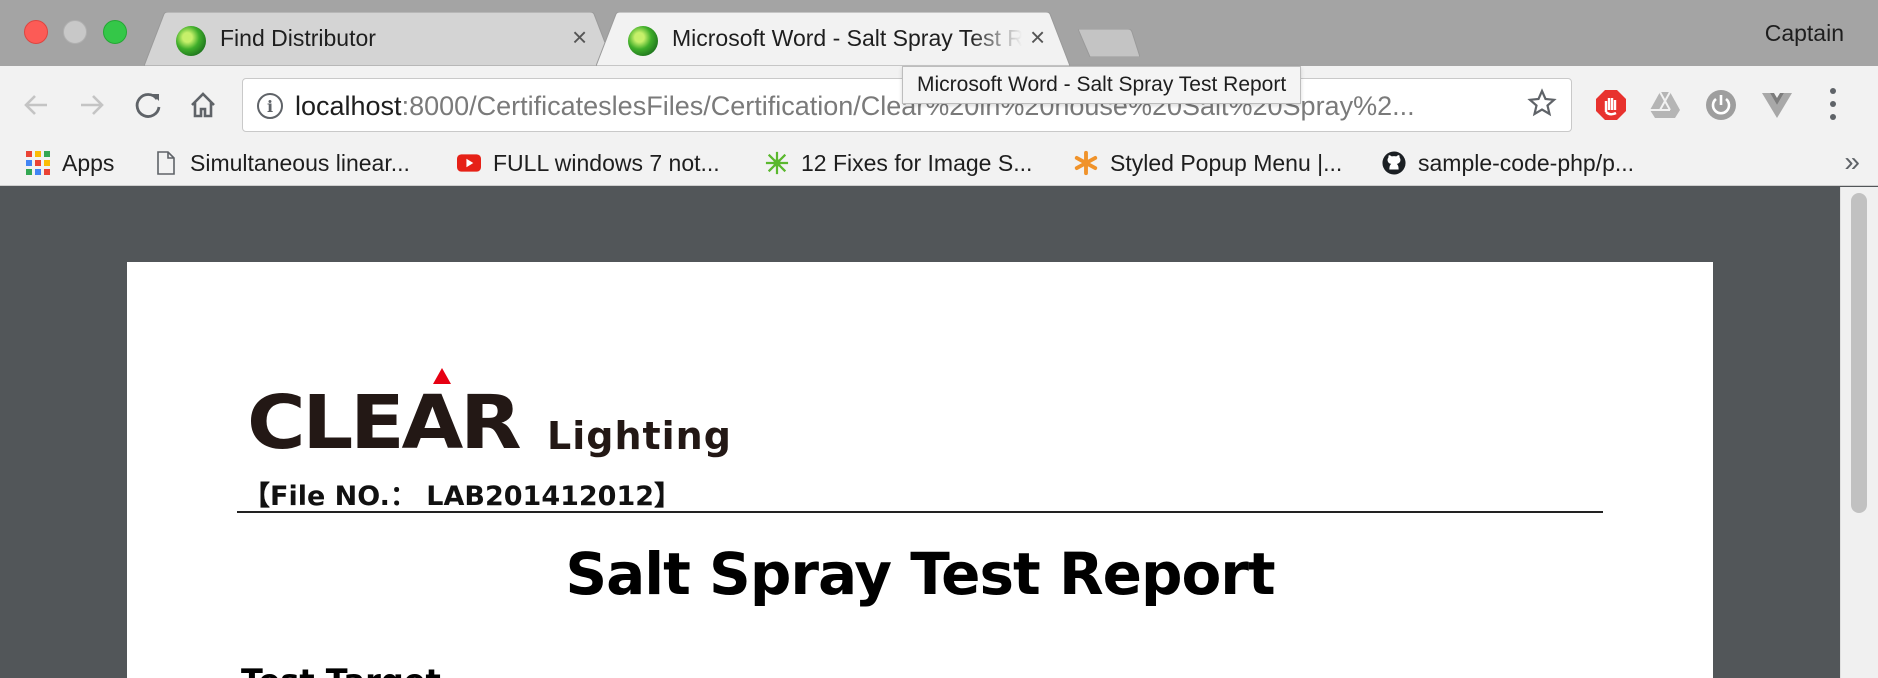  I want to click on file-number: 【File NO.： LAB201412012】, so click(462, 496).